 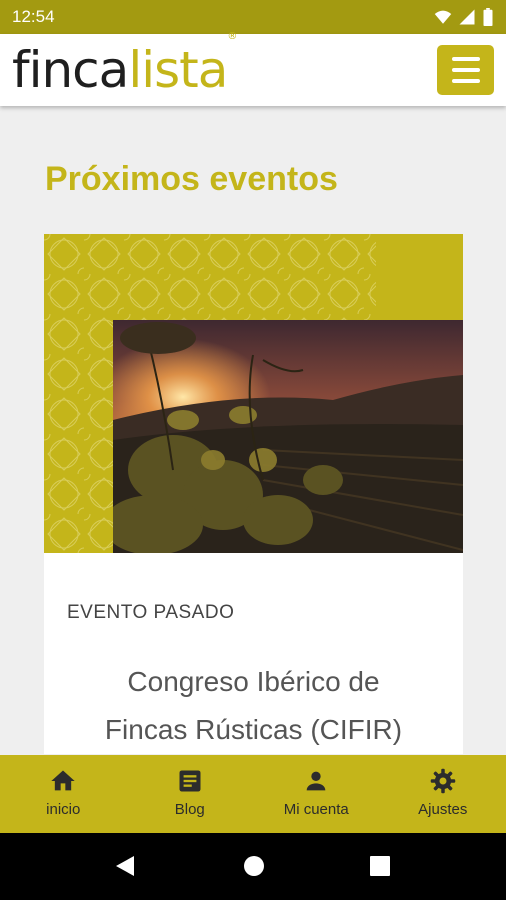 I want to click on wifi-icon, so click(x=443, y=17).